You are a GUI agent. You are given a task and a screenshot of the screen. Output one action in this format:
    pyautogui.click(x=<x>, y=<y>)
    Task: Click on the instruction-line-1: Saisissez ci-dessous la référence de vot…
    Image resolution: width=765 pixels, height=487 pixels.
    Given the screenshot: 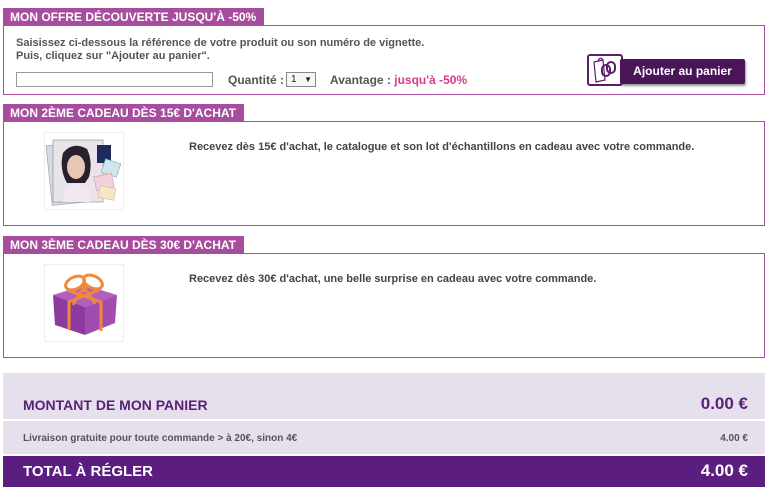 What is the action you would take?
    pyautogui.click(x=220, y=43)
    